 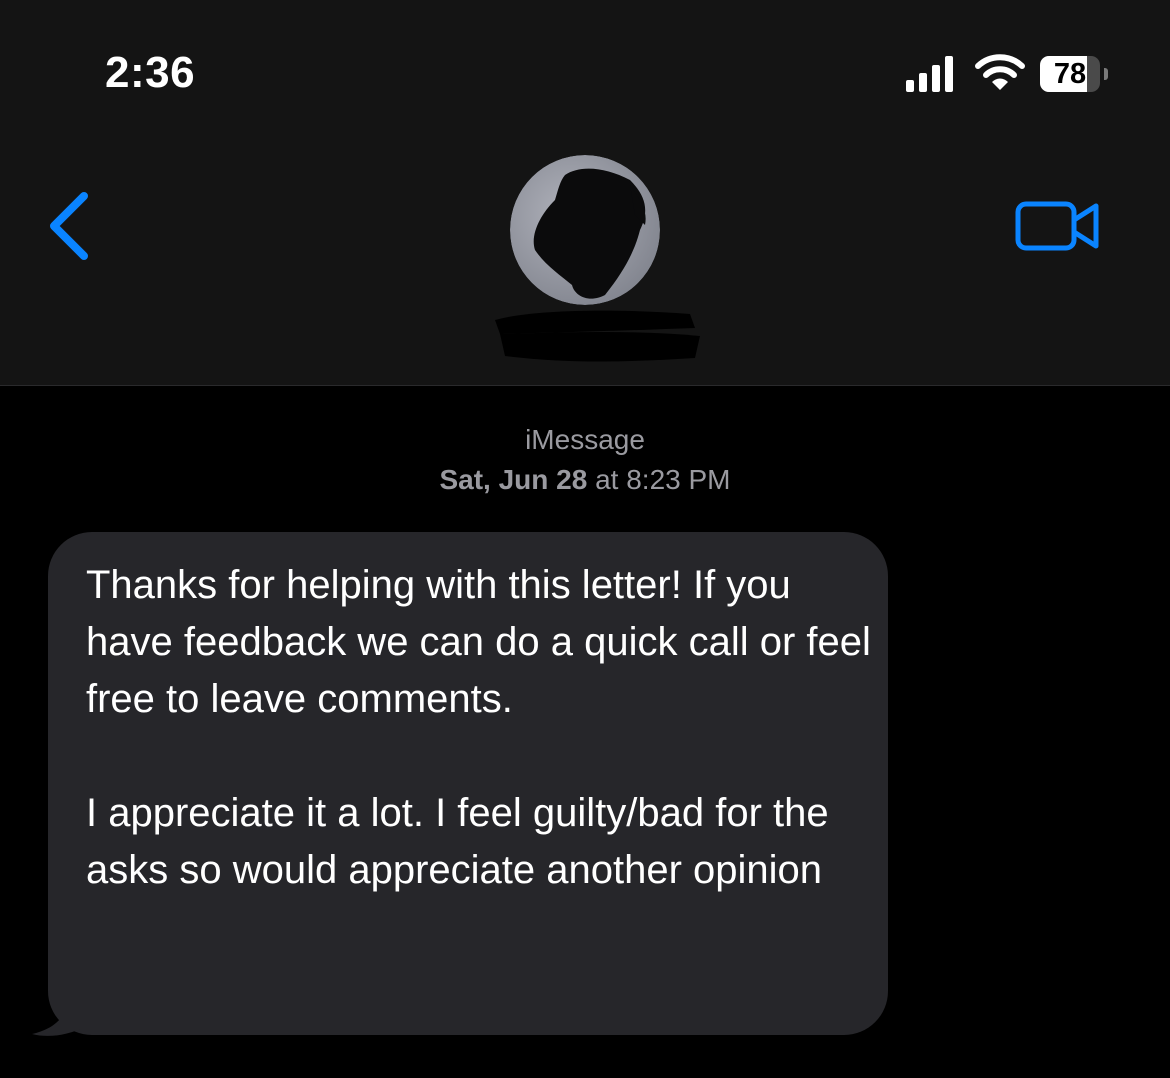 I want to click on facetime-video-button, so click(x=1058, y=226).